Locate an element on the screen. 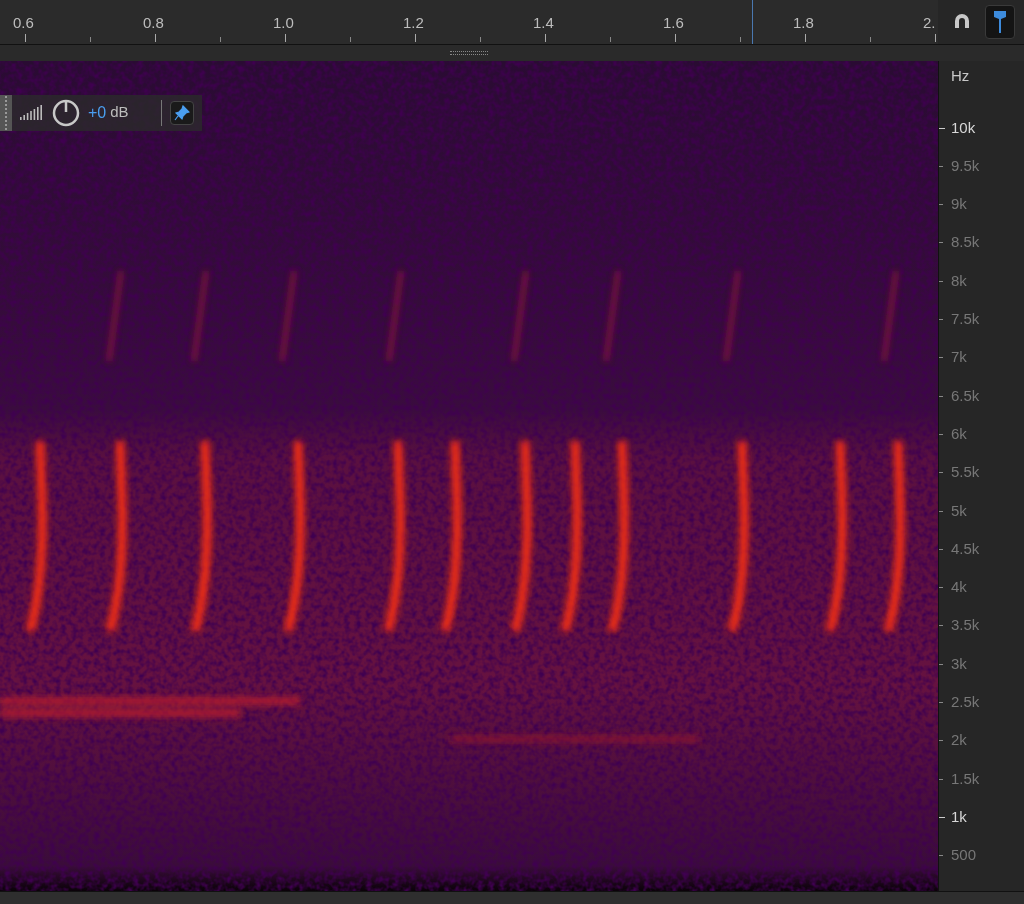 This screenshot has height=904, width=1024. marker-icon is located at coordinates (1000, 22).